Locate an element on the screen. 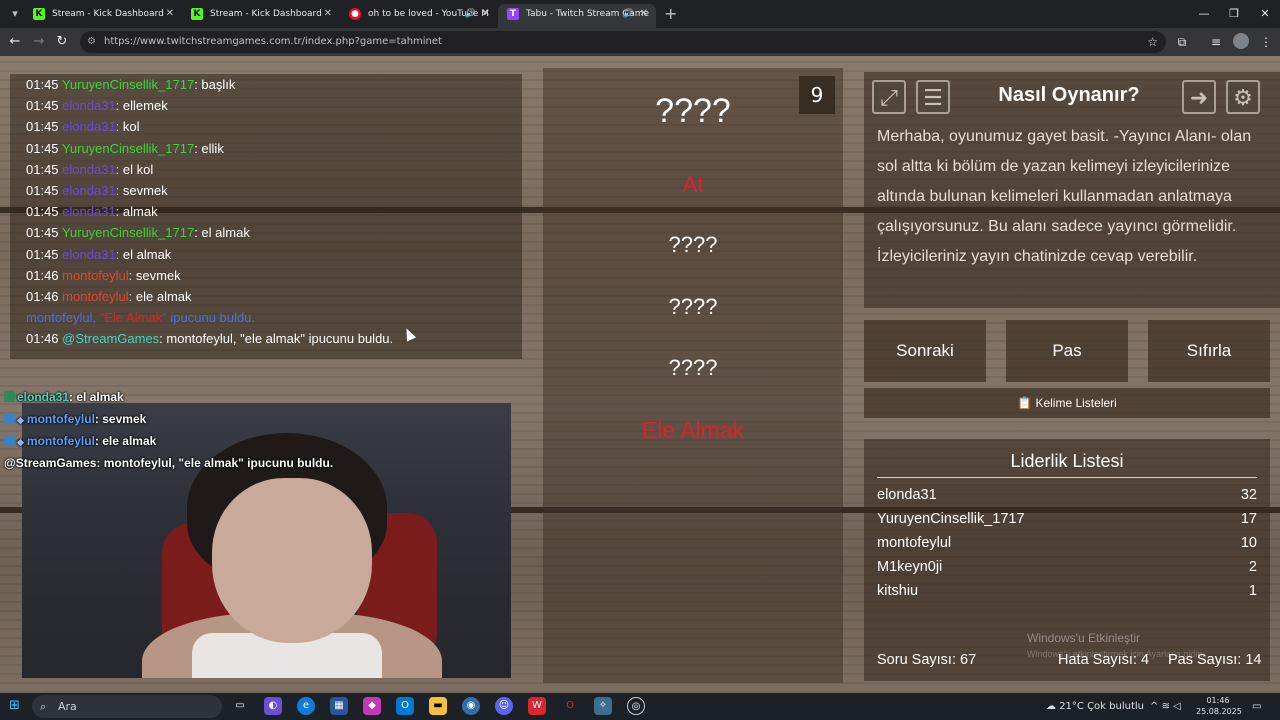  tab-kick-2: K Stream - Kick Dashboard ✕ is located at coordinates (261, 16).